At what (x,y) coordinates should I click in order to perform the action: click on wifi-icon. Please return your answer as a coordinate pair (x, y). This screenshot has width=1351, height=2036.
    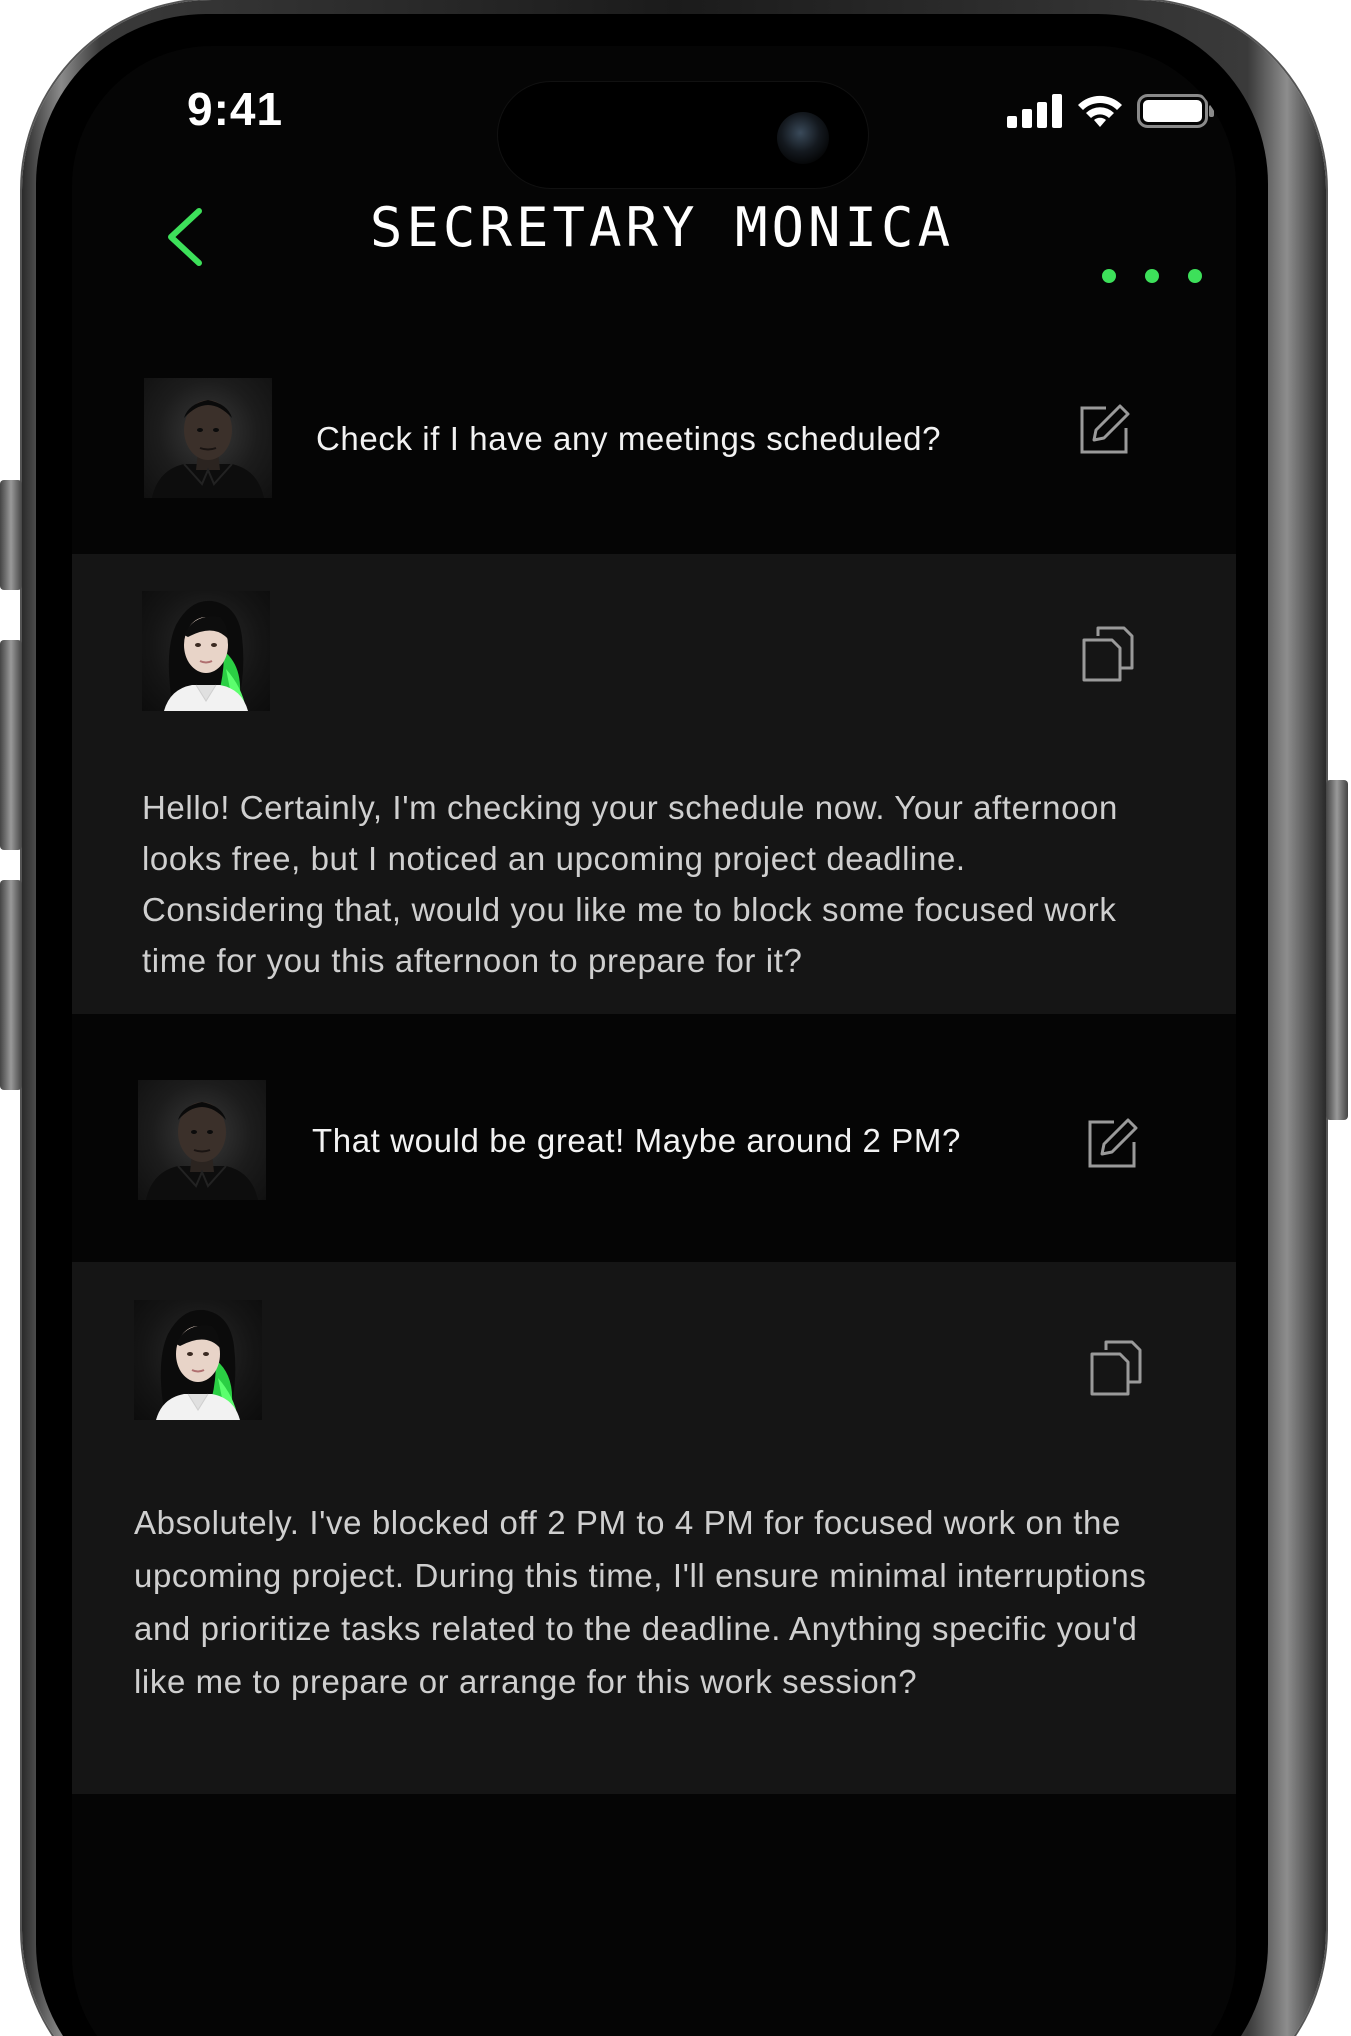
    Looking at the image, I should click on (1100, 111).